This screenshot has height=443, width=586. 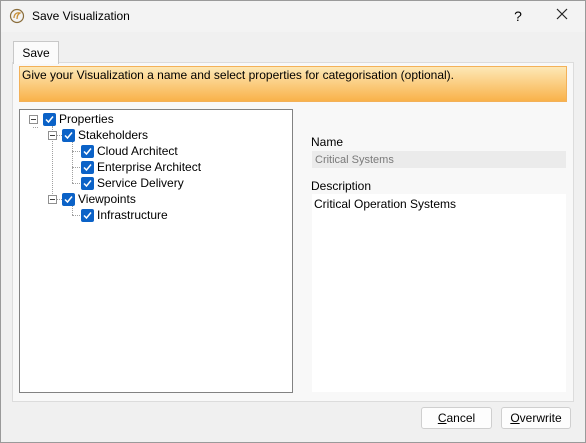 What do you see at coordinates (293, 16) in the screenshot?
I see `title-bar: Save Visualization ?` at bounding box center [293, 16].